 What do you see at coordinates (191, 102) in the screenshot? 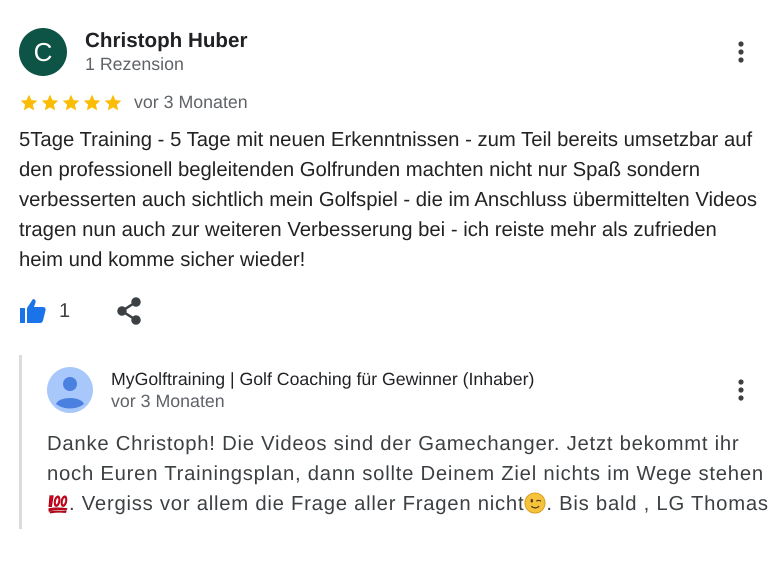
I see `review-time: vor 3 Monaten` at bounding box center [191, 102].